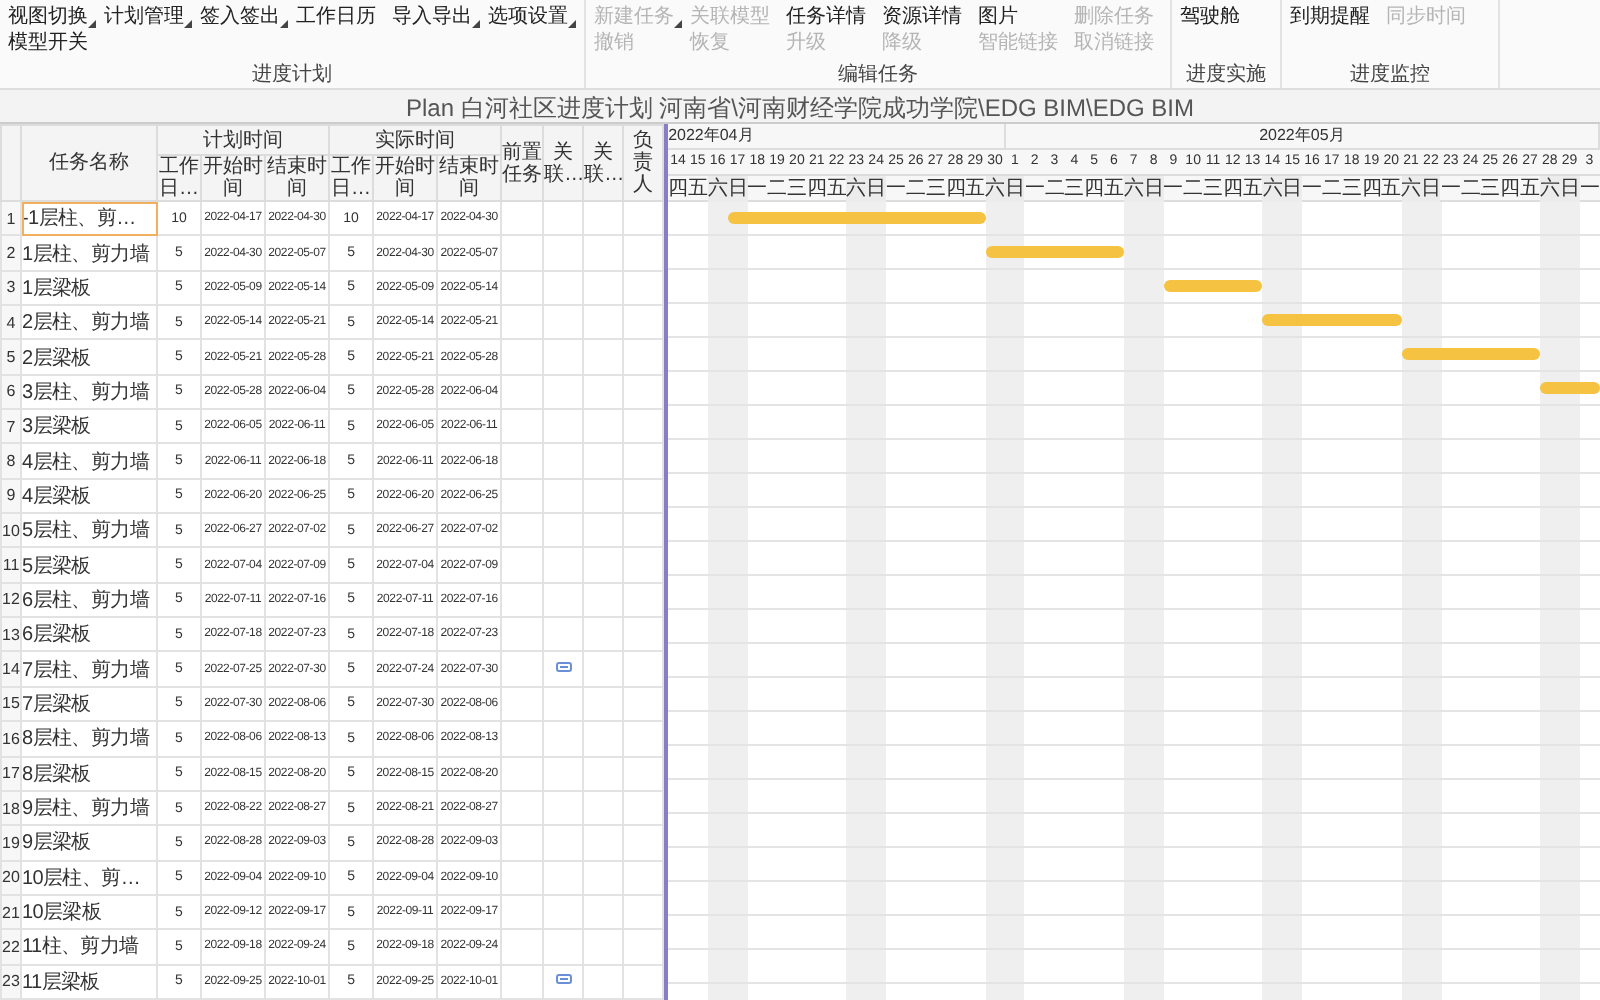 The height and width of the screenshot is (1000, 1600). Describe the element at coordinates (11, 877) in the screenshot. I see `row-number: 20` at that location.